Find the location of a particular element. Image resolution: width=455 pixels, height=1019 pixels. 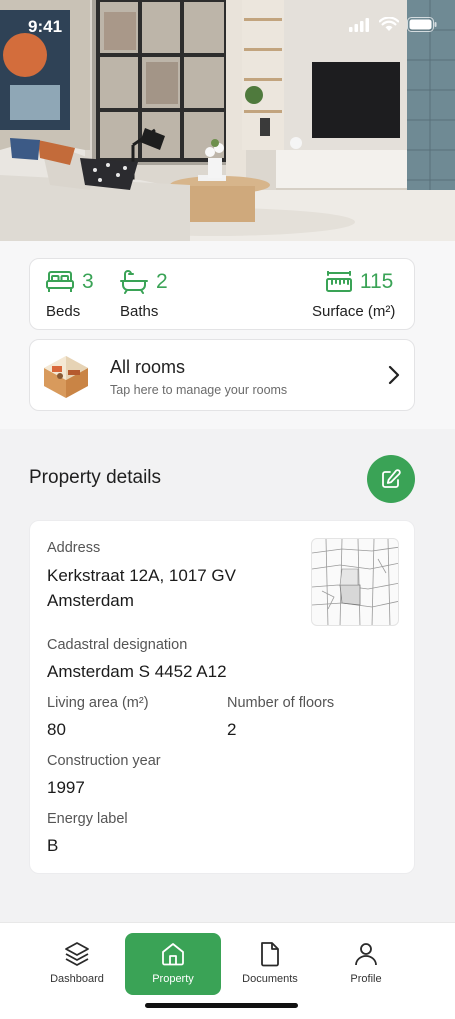

nav-property: Property is located at coordinates (173, 964).